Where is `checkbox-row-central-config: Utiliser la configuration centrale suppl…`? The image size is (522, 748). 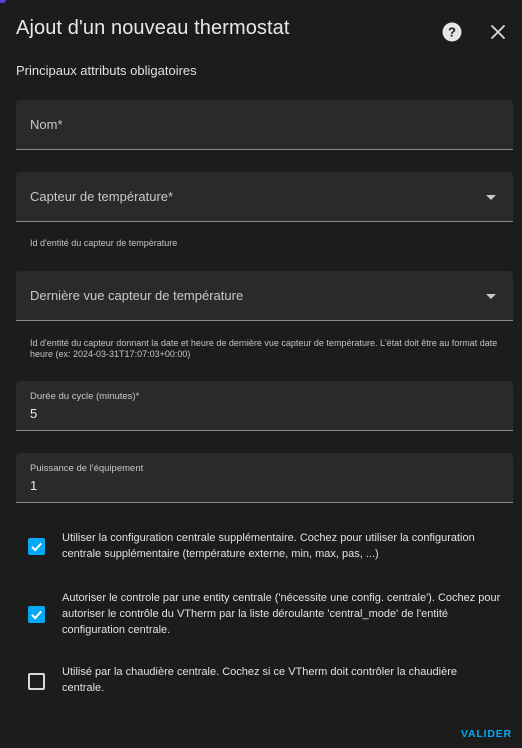 checkbox-row-central-config: Utiliser la configuration centrale suppl… is located at coordinates (268, 547).